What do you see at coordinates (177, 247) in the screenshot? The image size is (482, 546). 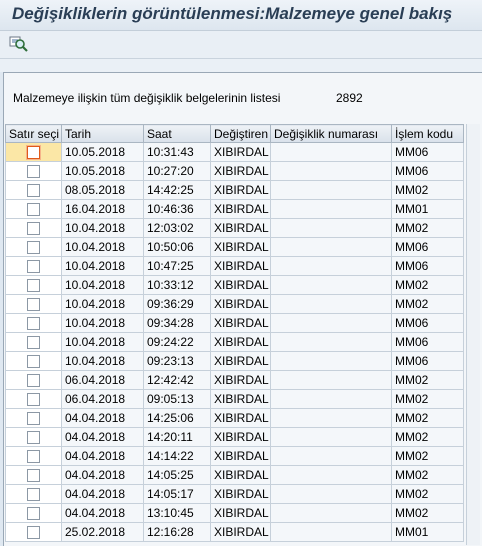 I see `time-cell: 10:50:06` at bounding box center [177, 247].